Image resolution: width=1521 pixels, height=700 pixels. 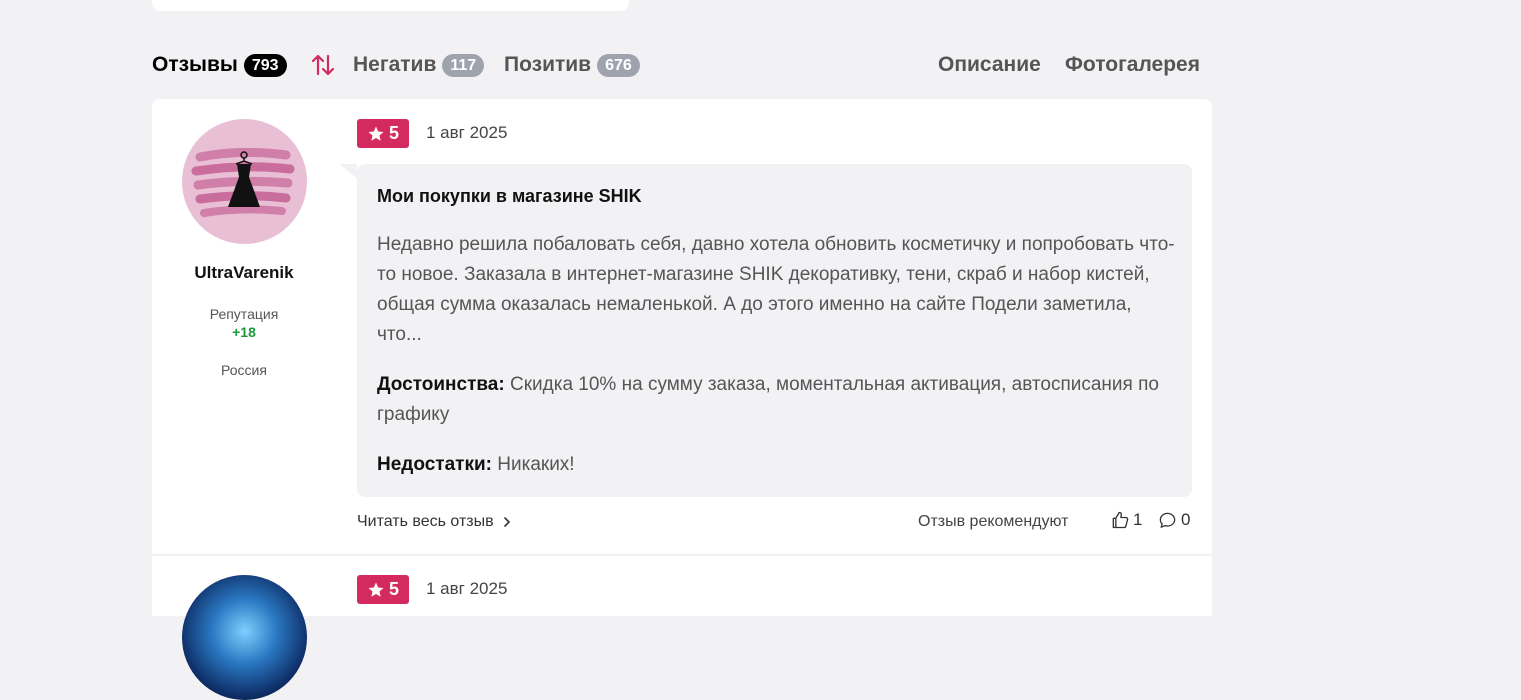 I want to click on tab-reviews: Отзывы 793, so click(x=219, y=65).